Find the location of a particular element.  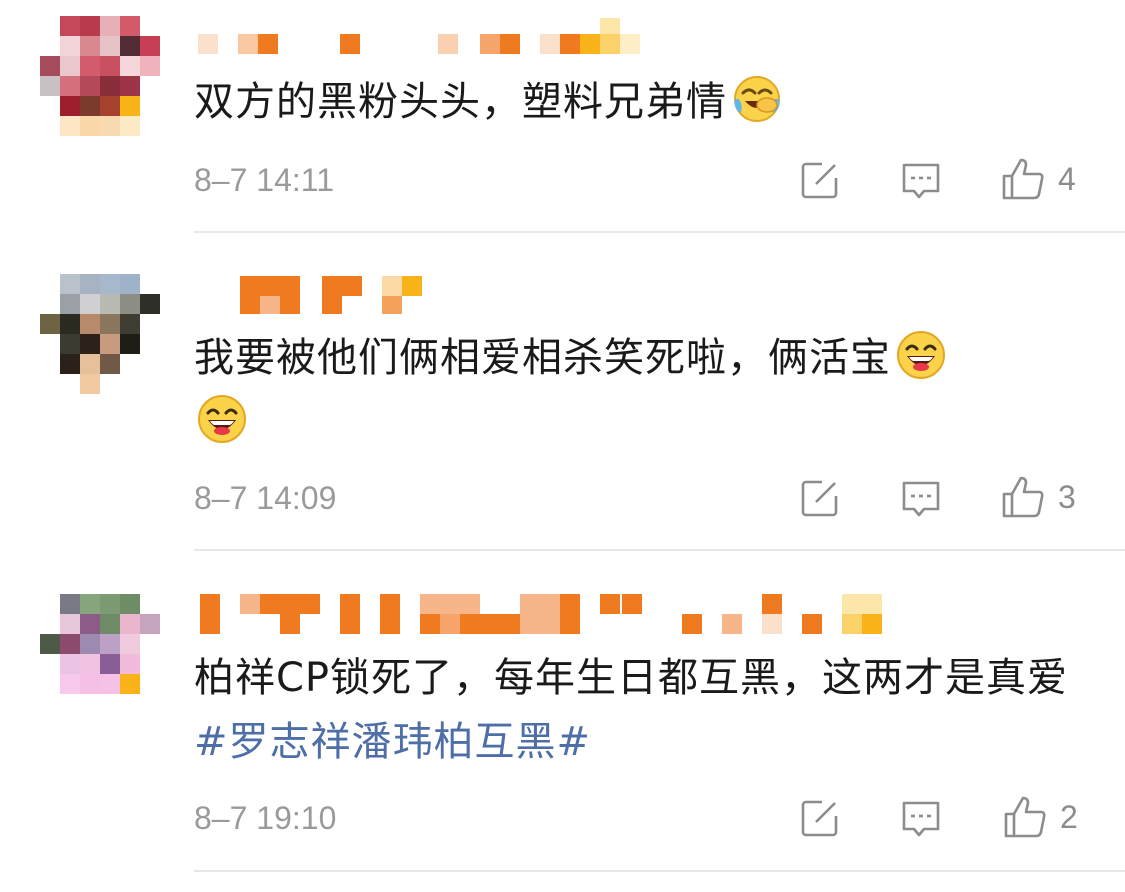

like-button: 2 is located at coordinates (1040, 817).